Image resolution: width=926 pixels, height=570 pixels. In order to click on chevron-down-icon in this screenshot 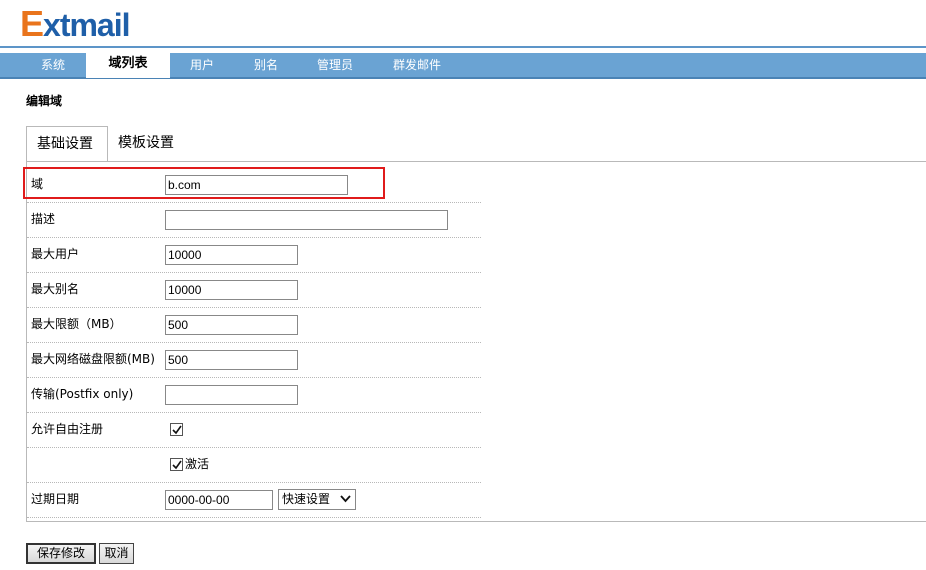, I will do `click(345, 499)`.